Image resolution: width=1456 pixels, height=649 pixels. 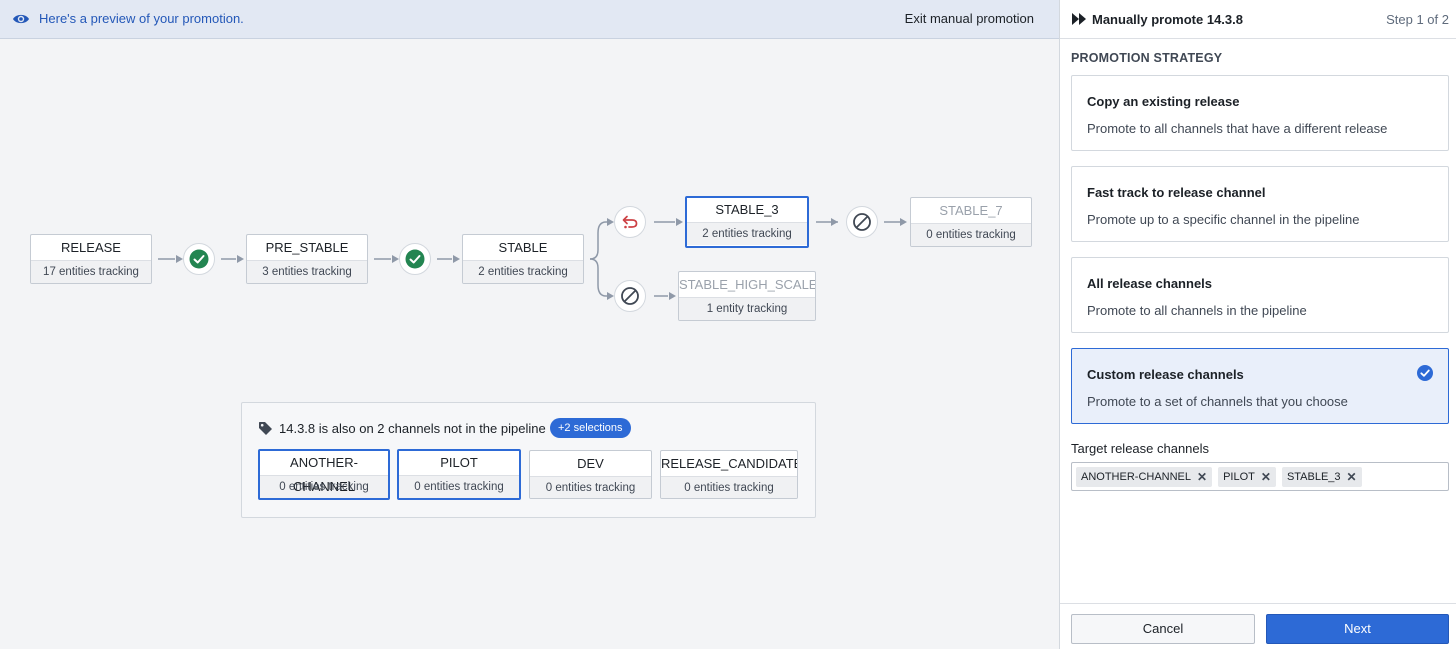 What do you see at coordinates (523, 247) in the screenshot?
I see `channel-name: STABLE` at bounding box center [523, 247].